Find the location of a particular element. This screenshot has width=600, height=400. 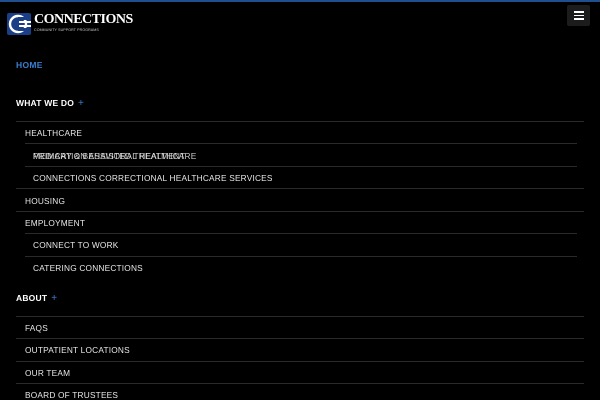

nav-item-housing: HOUSING is located at coordinates (45, 201).